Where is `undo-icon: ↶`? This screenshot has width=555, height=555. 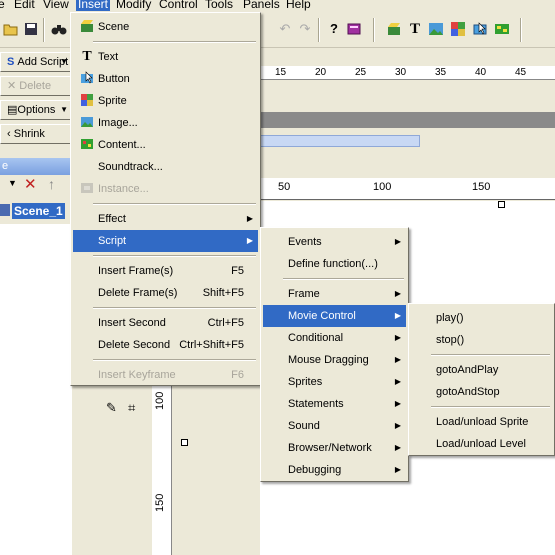 undo-icon: ↶ is located at coordinates (285, 29).